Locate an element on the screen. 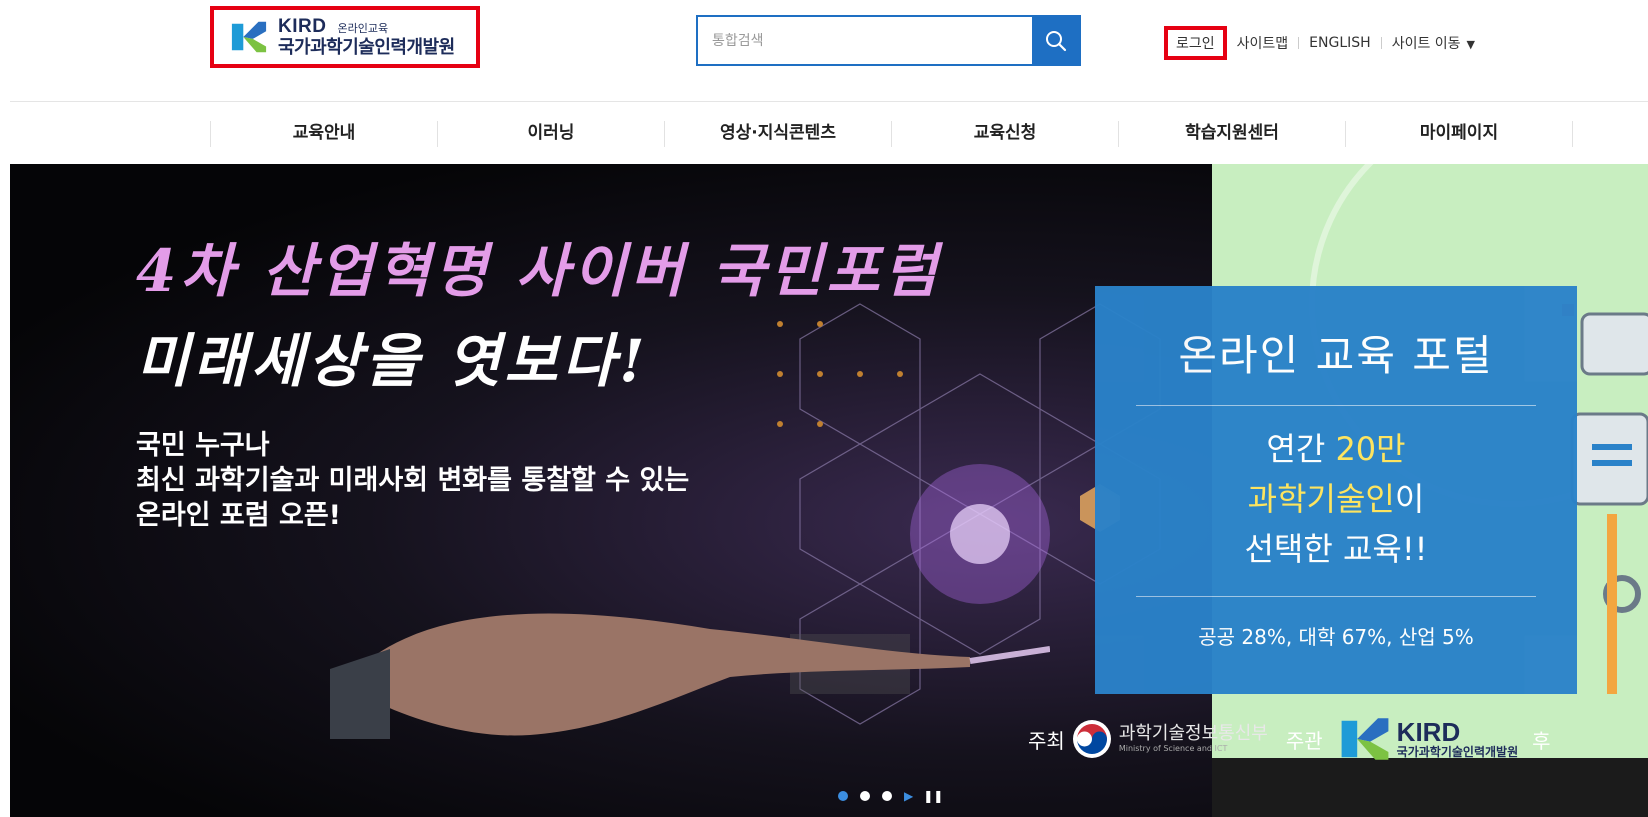  login-link: 로그인 is located at coordinates (1195, 43).